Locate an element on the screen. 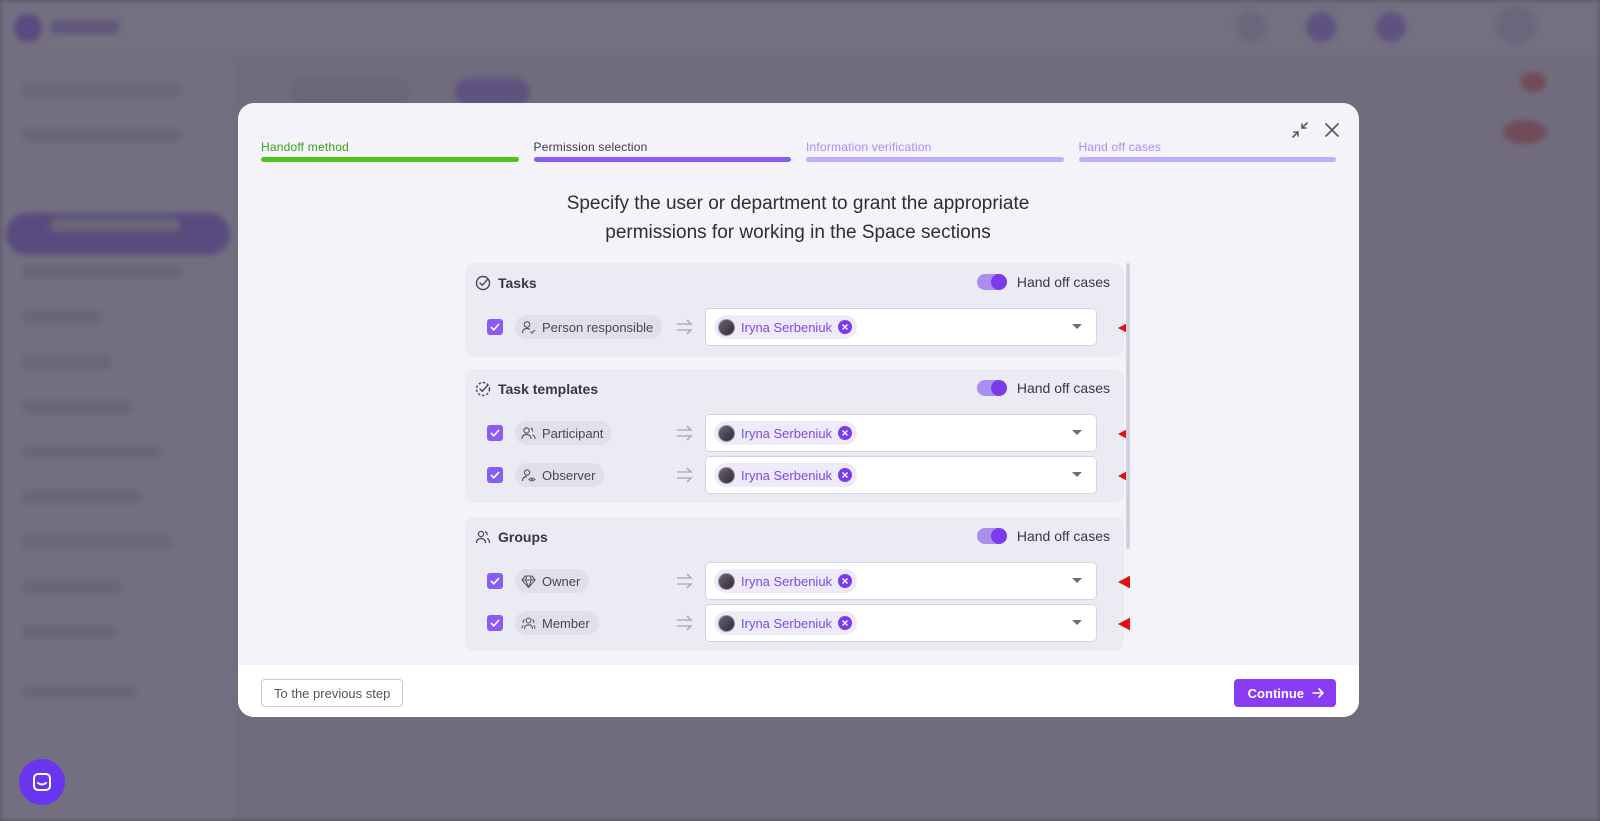  role-chip: Owner is located at coordinates (552, 581).